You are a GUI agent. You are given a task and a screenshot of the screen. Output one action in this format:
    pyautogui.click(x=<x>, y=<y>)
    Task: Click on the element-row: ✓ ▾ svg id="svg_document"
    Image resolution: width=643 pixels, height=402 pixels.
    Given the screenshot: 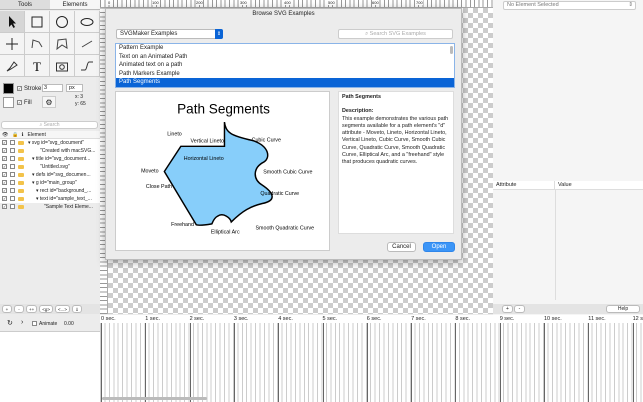 What is the action you would take?
    pyautogui.click(x=50, y=143)
    